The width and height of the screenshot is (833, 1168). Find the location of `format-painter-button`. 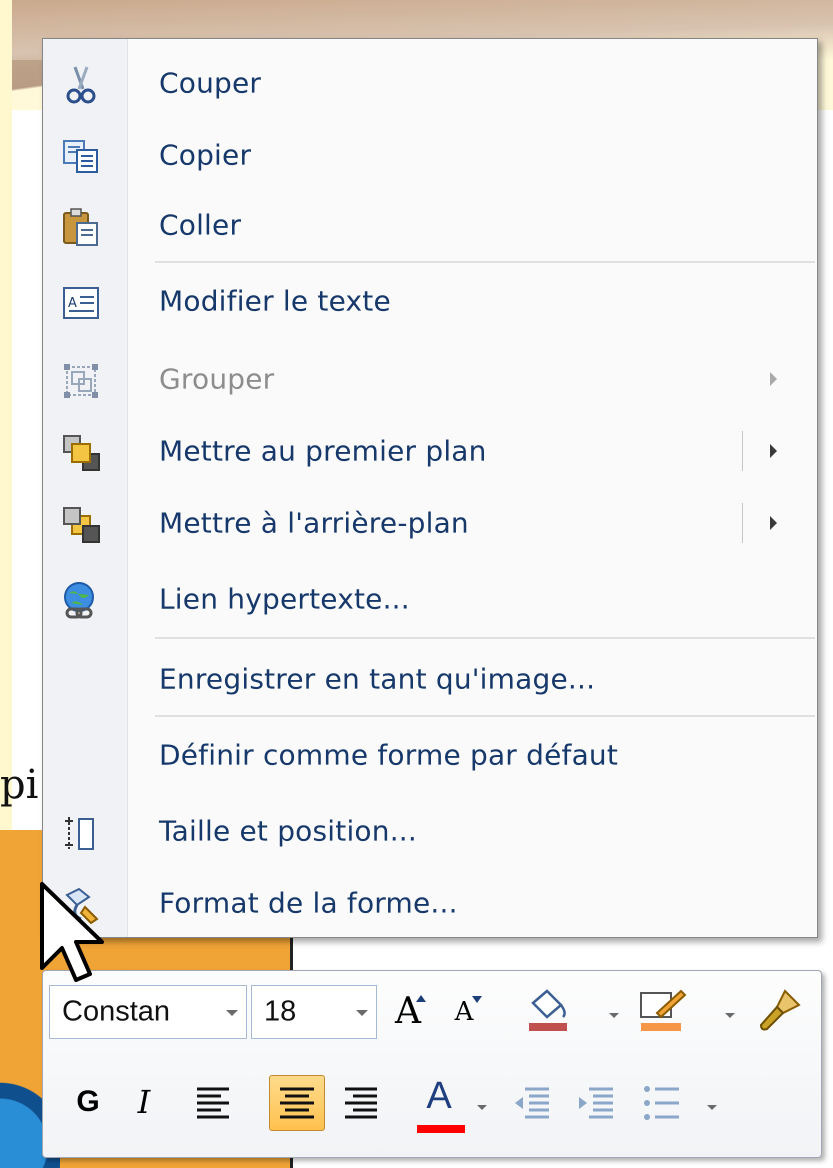

format-painter-button is located at coordinates (778, 1010).